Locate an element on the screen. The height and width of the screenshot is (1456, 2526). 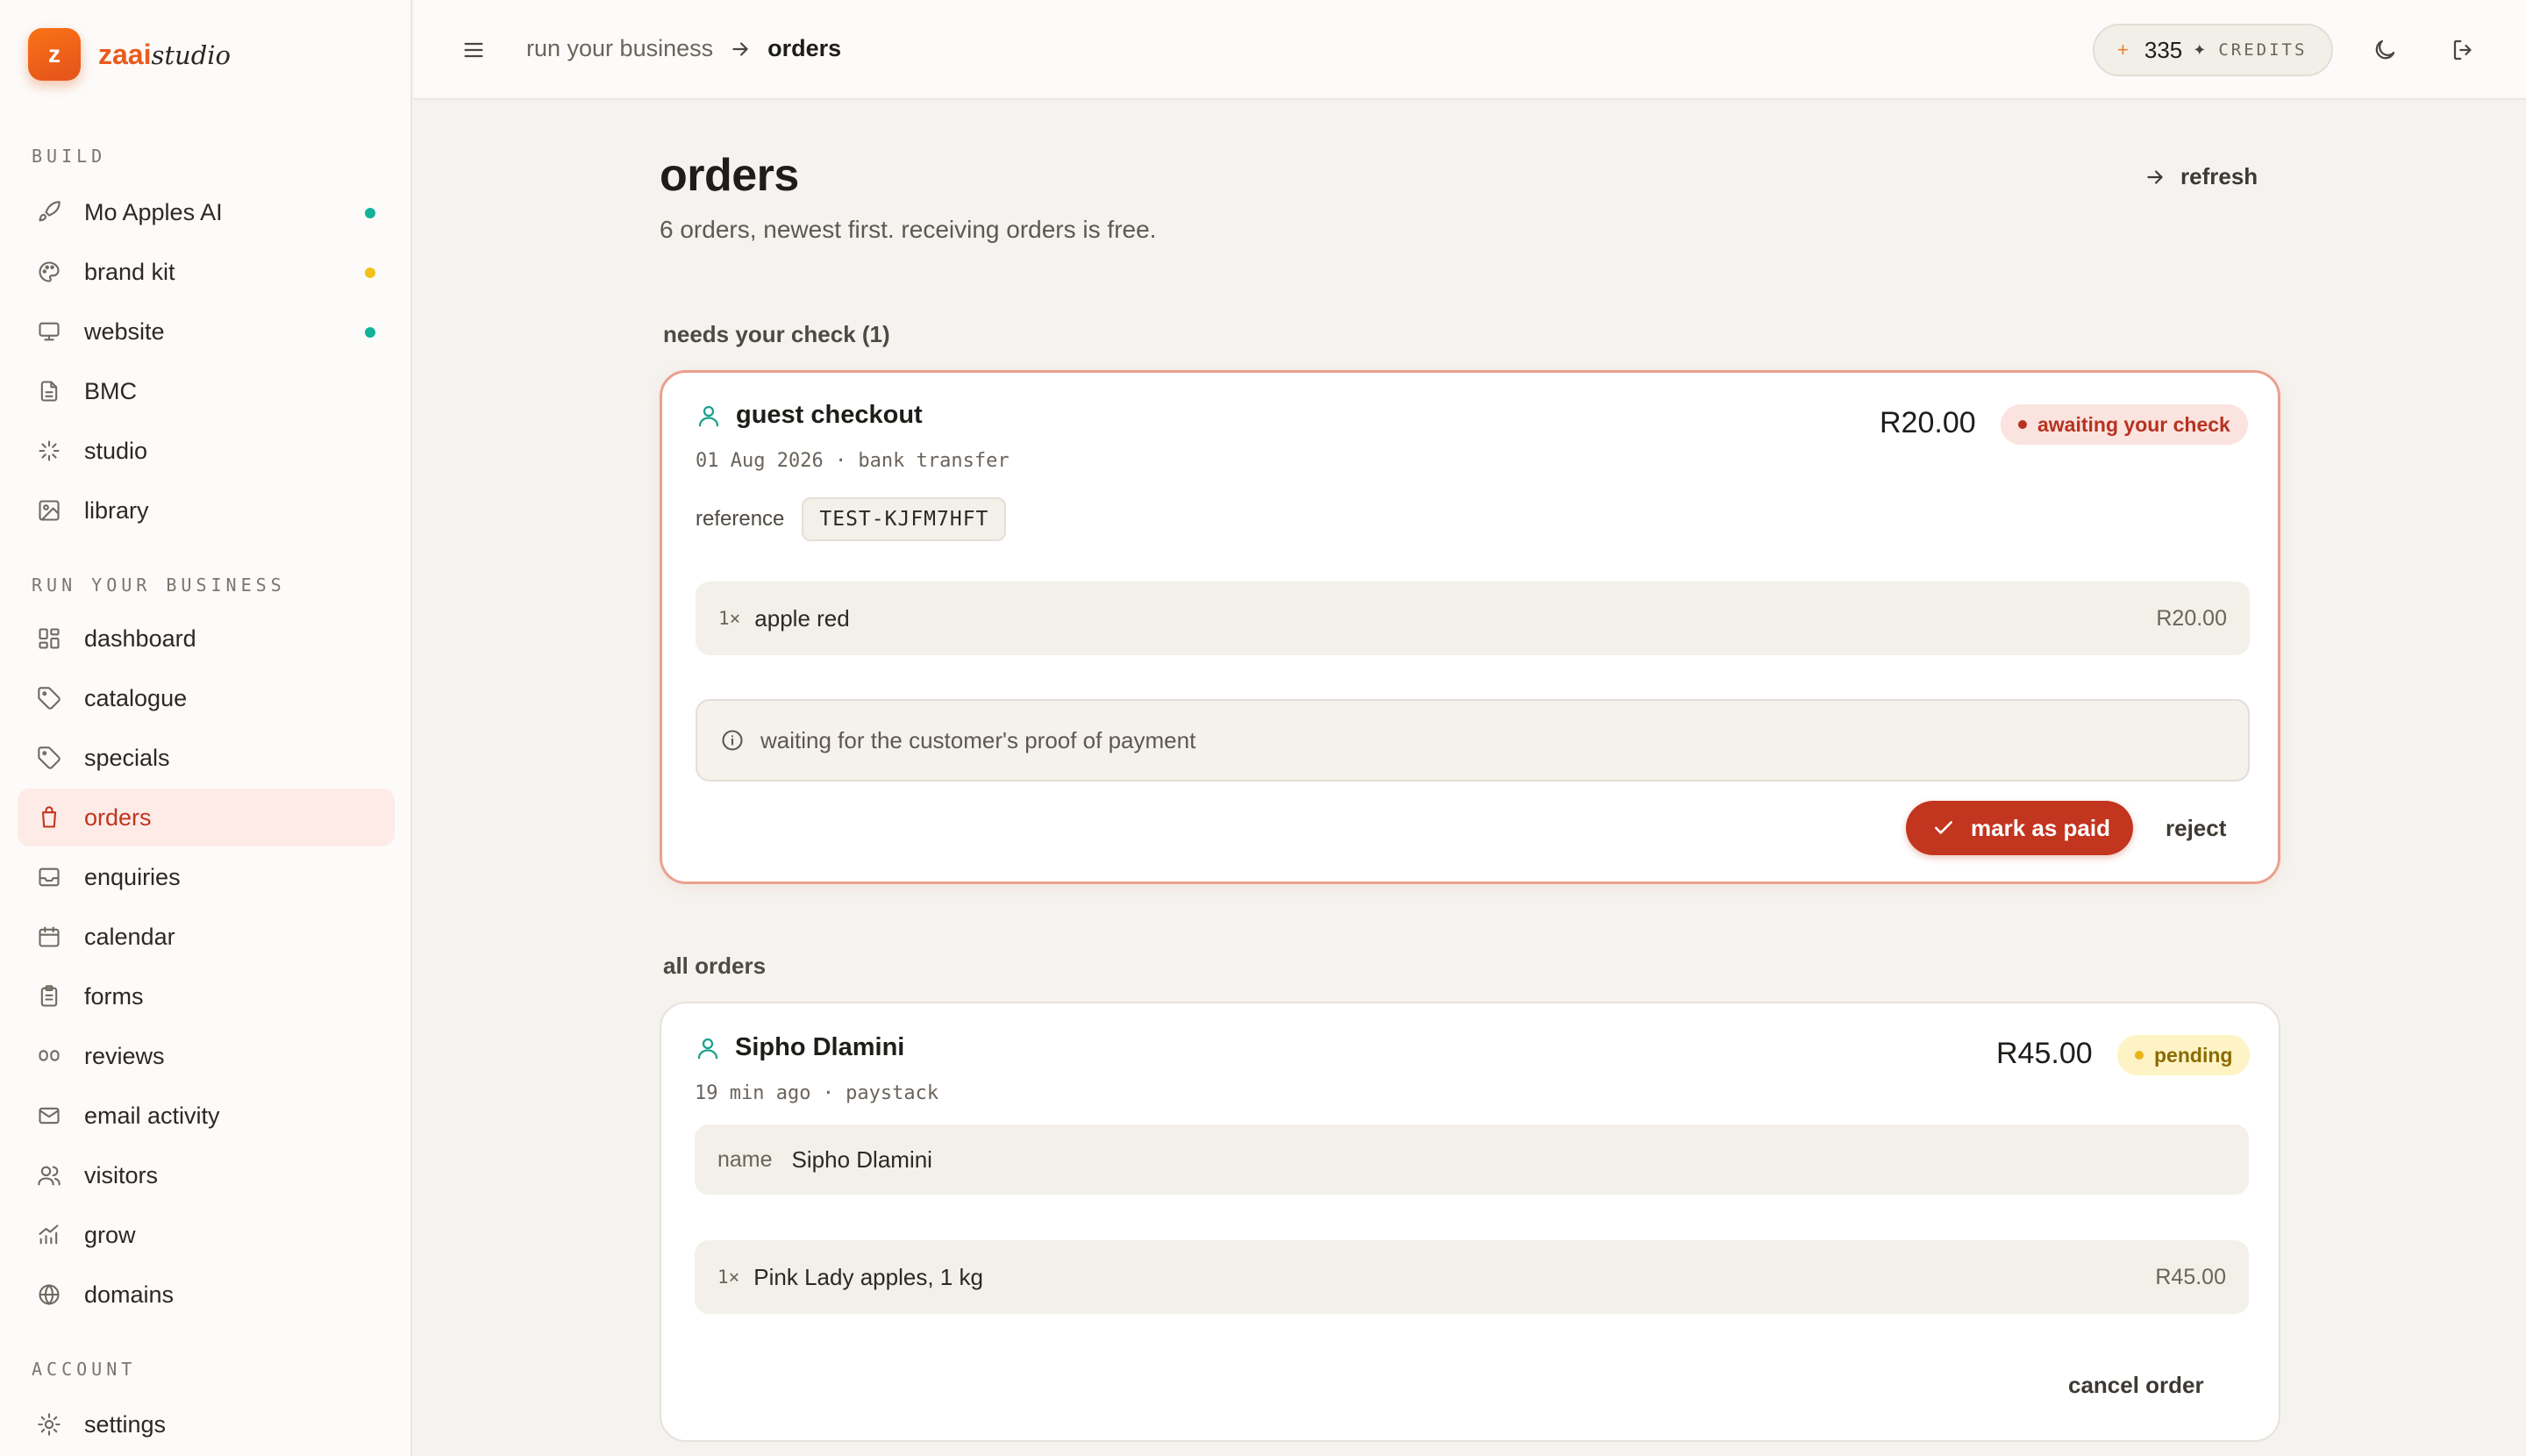
sidebar-item-email-activity: email activity is located at coordinates (206, 1116).